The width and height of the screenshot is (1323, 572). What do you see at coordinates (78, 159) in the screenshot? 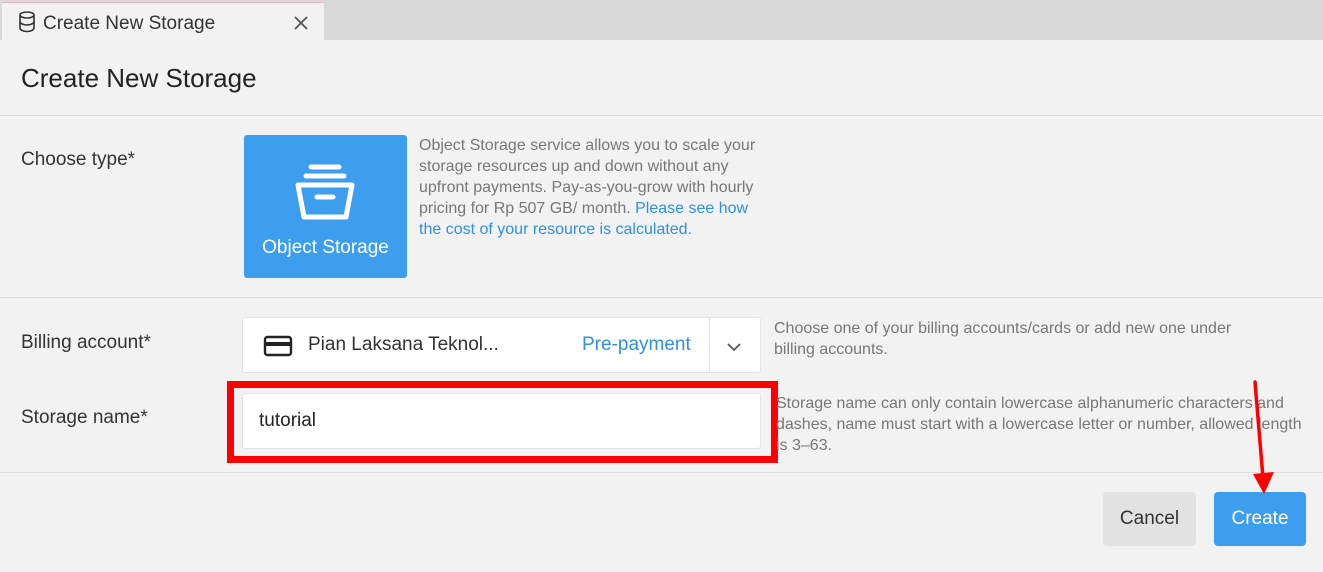
I see `choose-type-label: Choose type*` at bounding box center [78, 159].